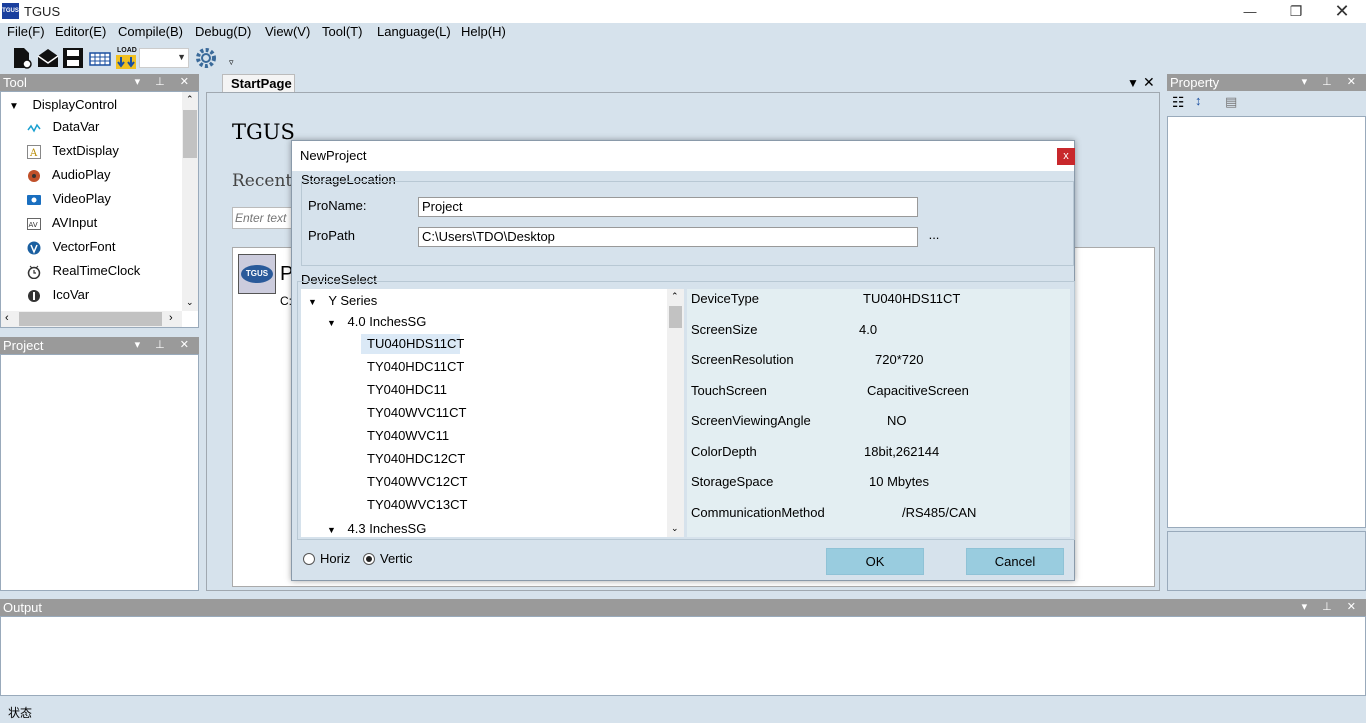  I want to click on menu-view: View(V), so click(287, 31).